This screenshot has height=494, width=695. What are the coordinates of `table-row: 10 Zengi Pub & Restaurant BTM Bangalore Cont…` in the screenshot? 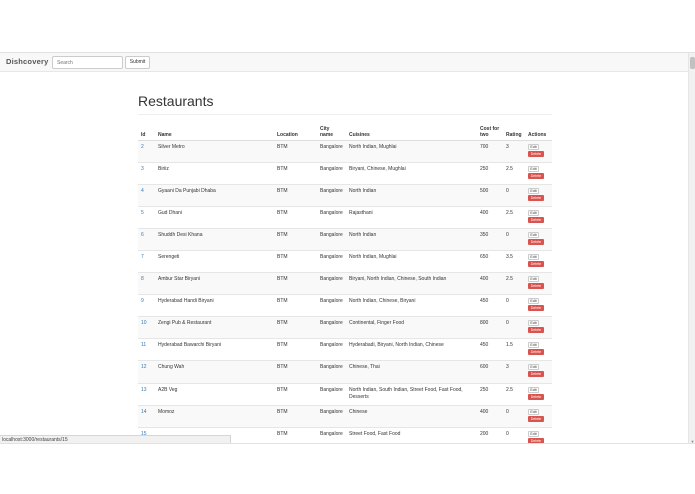 It's located at (345, 327).